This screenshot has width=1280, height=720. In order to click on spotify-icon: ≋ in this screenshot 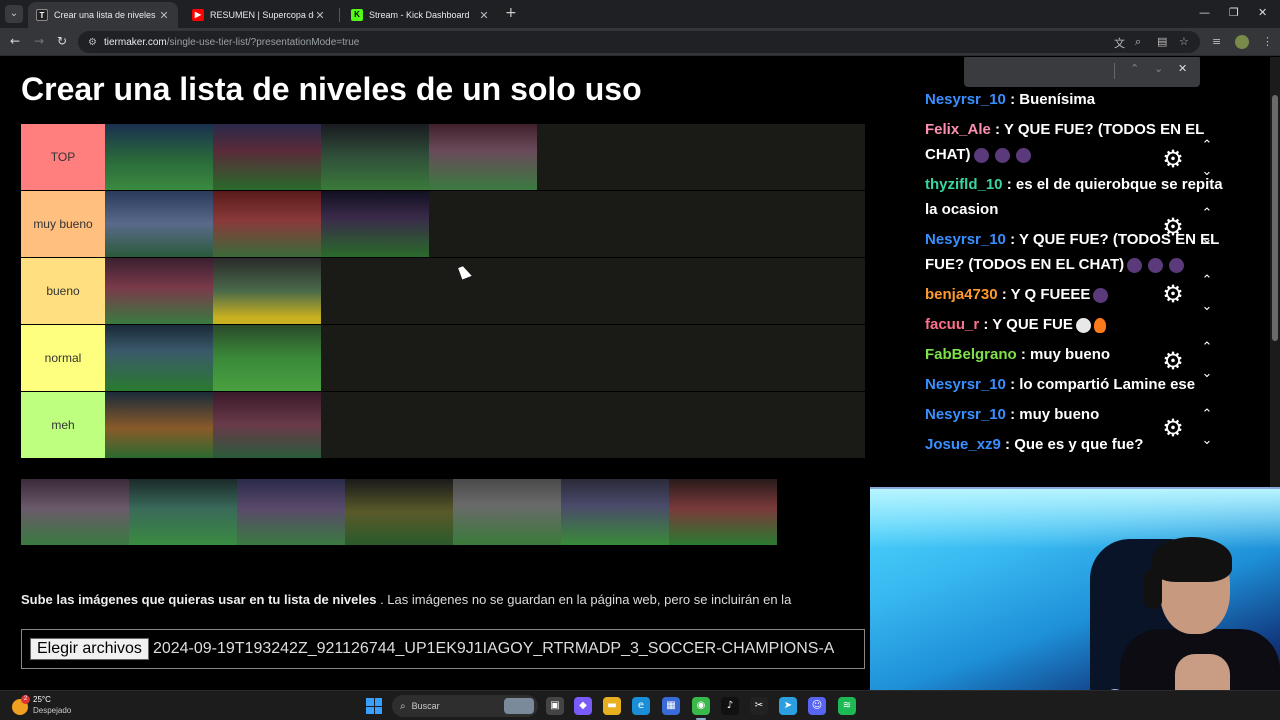, I will do `click(847, 706)`.